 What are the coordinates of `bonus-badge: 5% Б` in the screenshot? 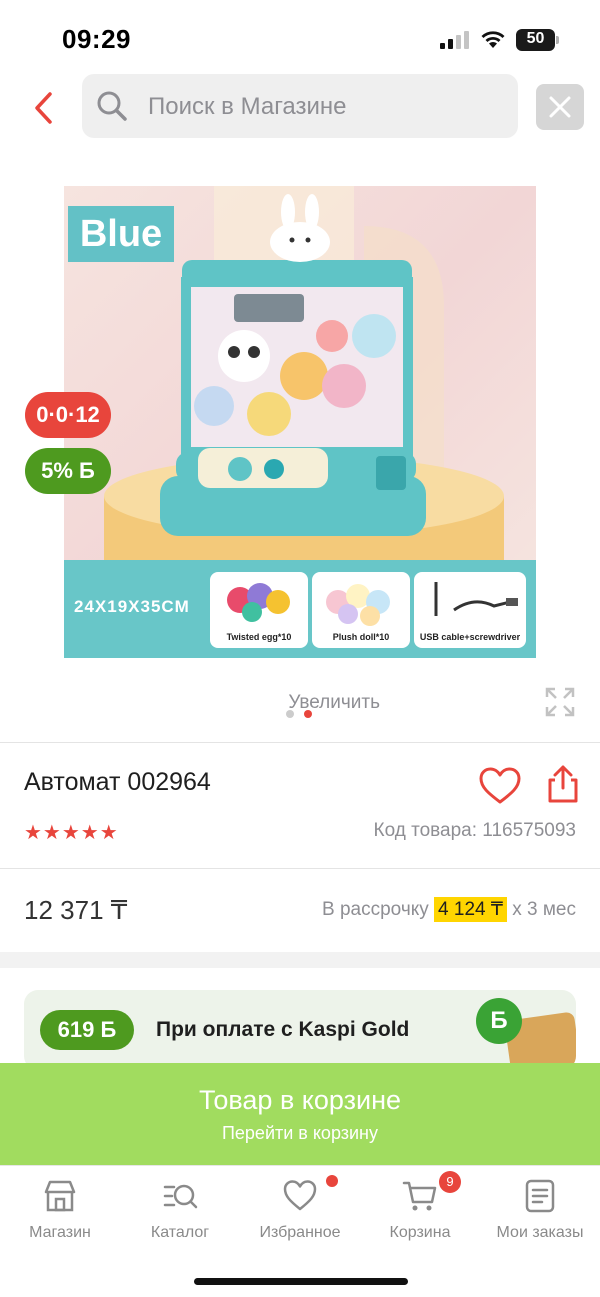 It's located at (68, 471).